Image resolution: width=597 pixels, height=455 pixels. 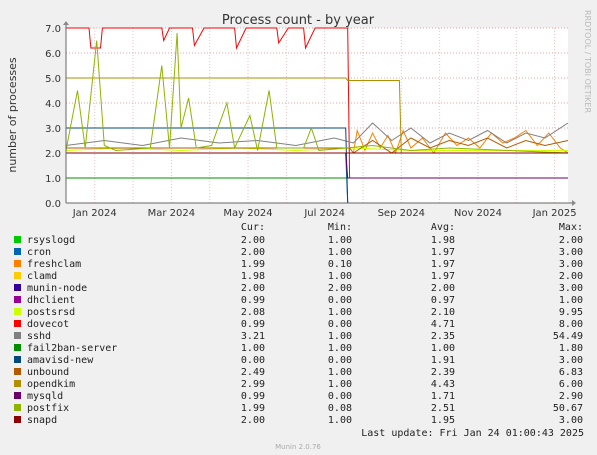 What do you see at coordinates (45, 396) in the screenshot?
I see `legend-name-mysqld: mysqld` at bounding box center [45, 396].